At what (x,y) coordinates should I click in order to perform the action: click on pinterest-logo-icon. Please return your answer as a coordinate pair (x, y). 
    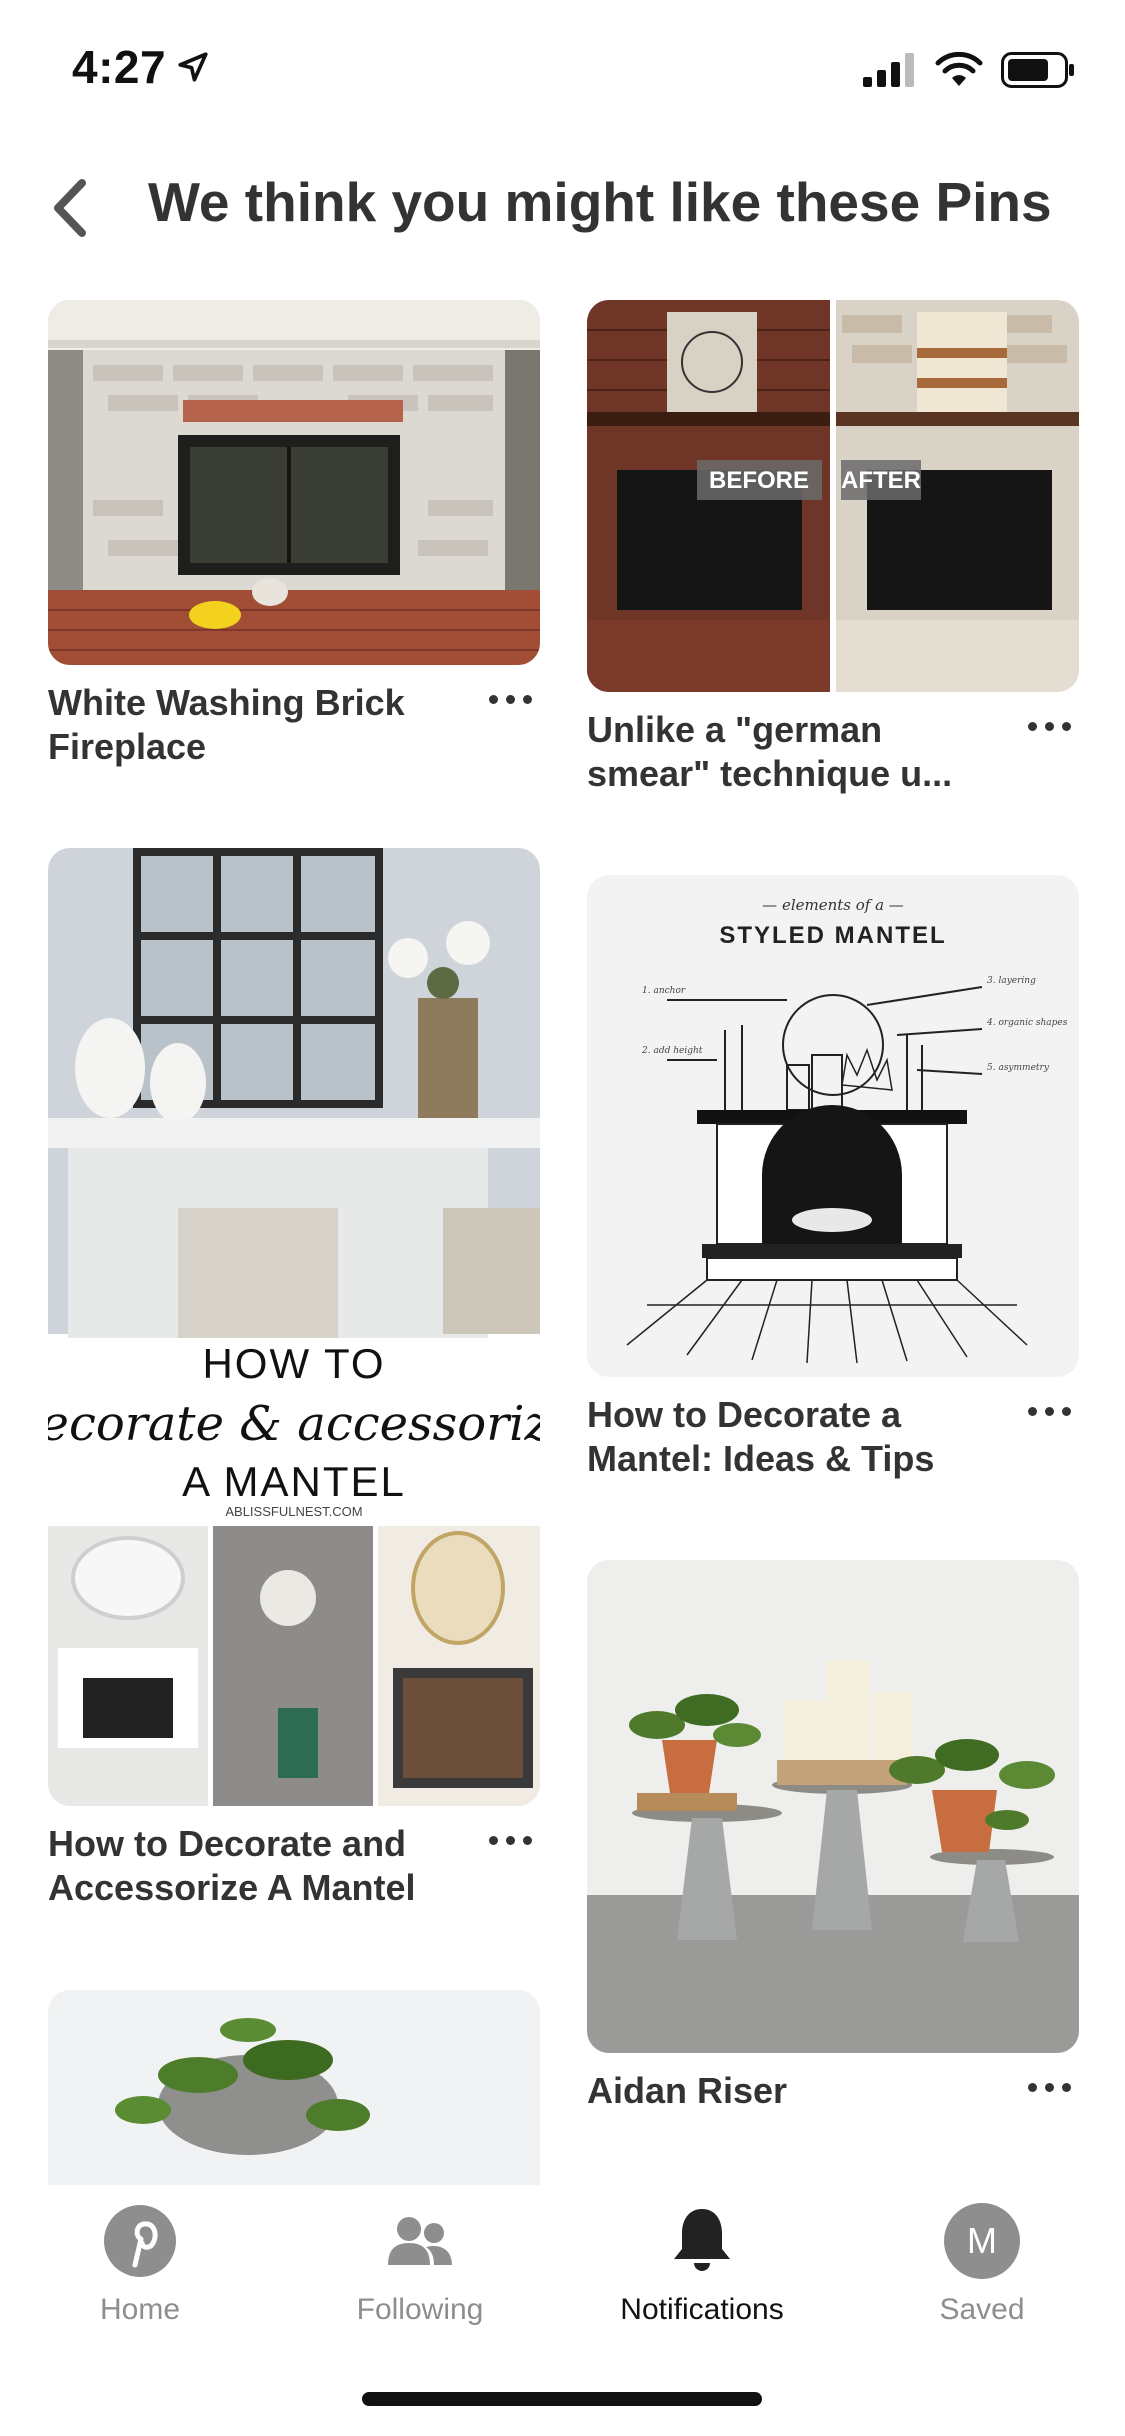
    Looking at the image, I should click on (140, 2241).